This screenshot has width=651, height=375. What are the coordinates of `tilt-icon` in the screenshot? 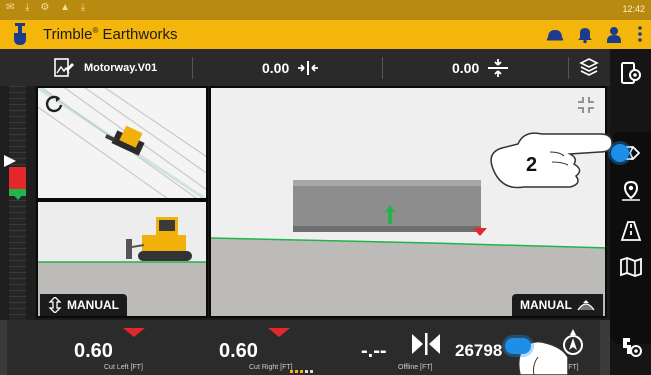 It's located at (586, 305).